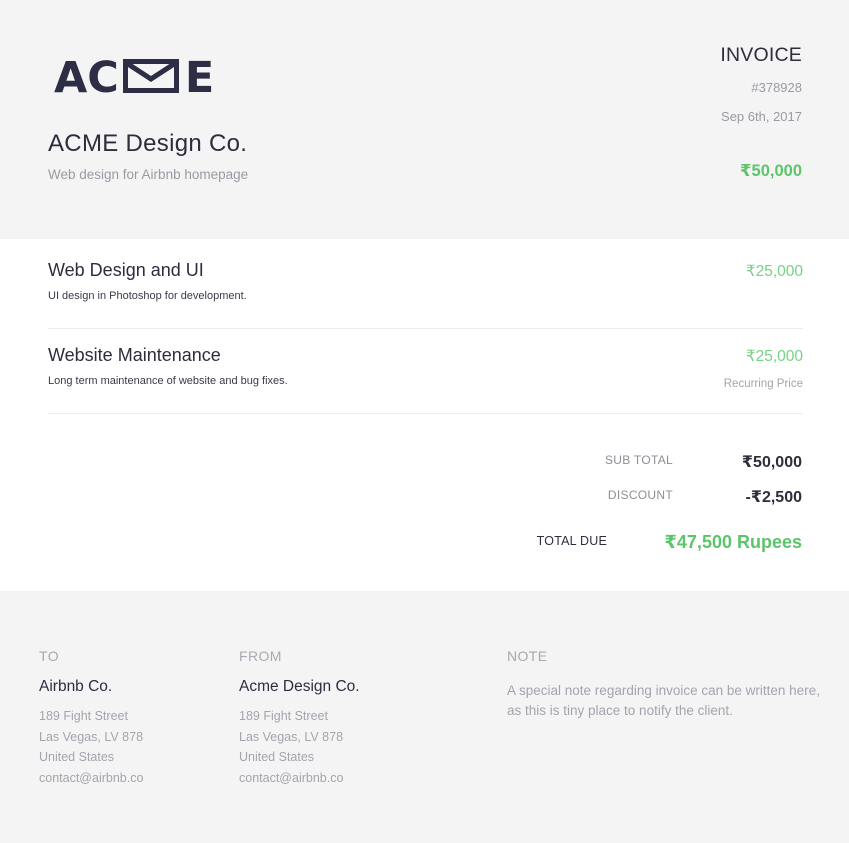 This screenshot has height=843, width=849. What do you see at coordinates (763, 384) in the screenshot?
I see `line-item-price-note: Recurring Price` at bounding box center [763, 384].